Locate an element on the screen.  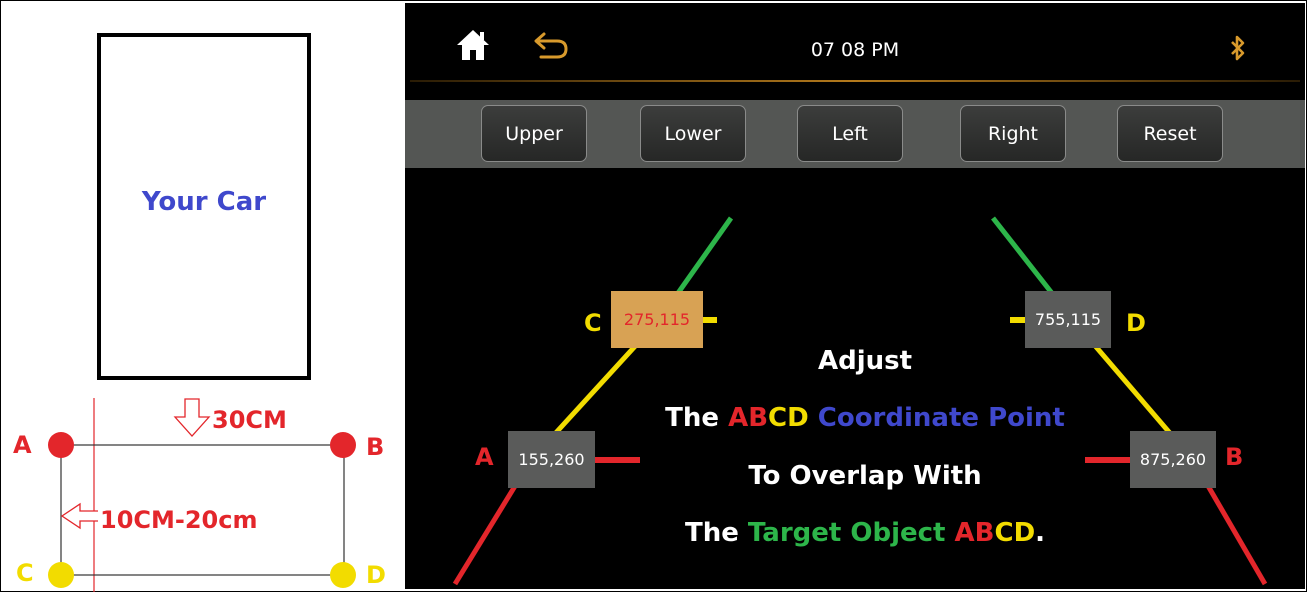
point-d-label: D is located at coordinates (376, 575).